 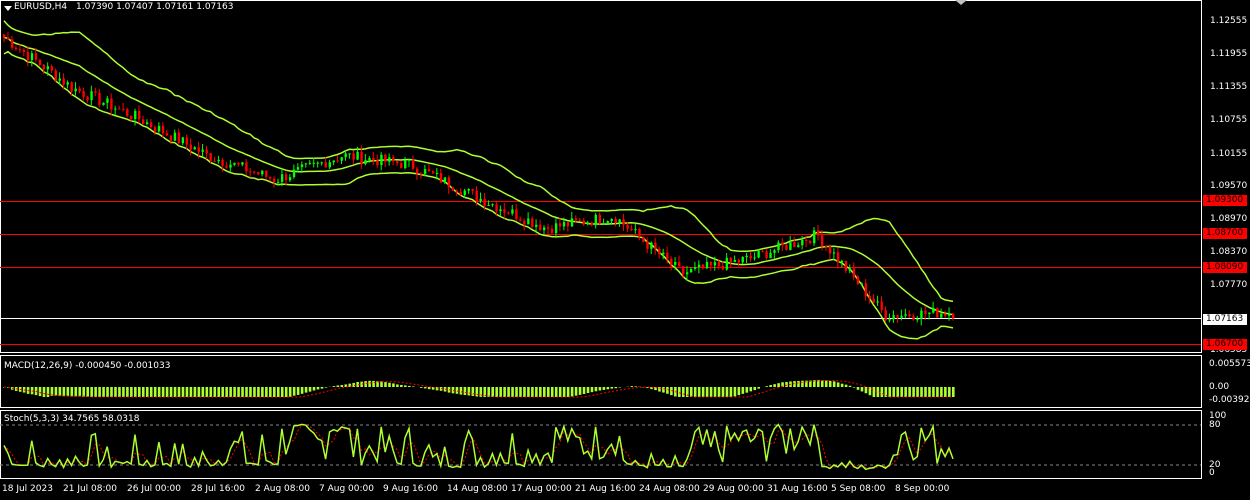 I want to click on price-tick: 1.10155, so click(x=1229, y=154).